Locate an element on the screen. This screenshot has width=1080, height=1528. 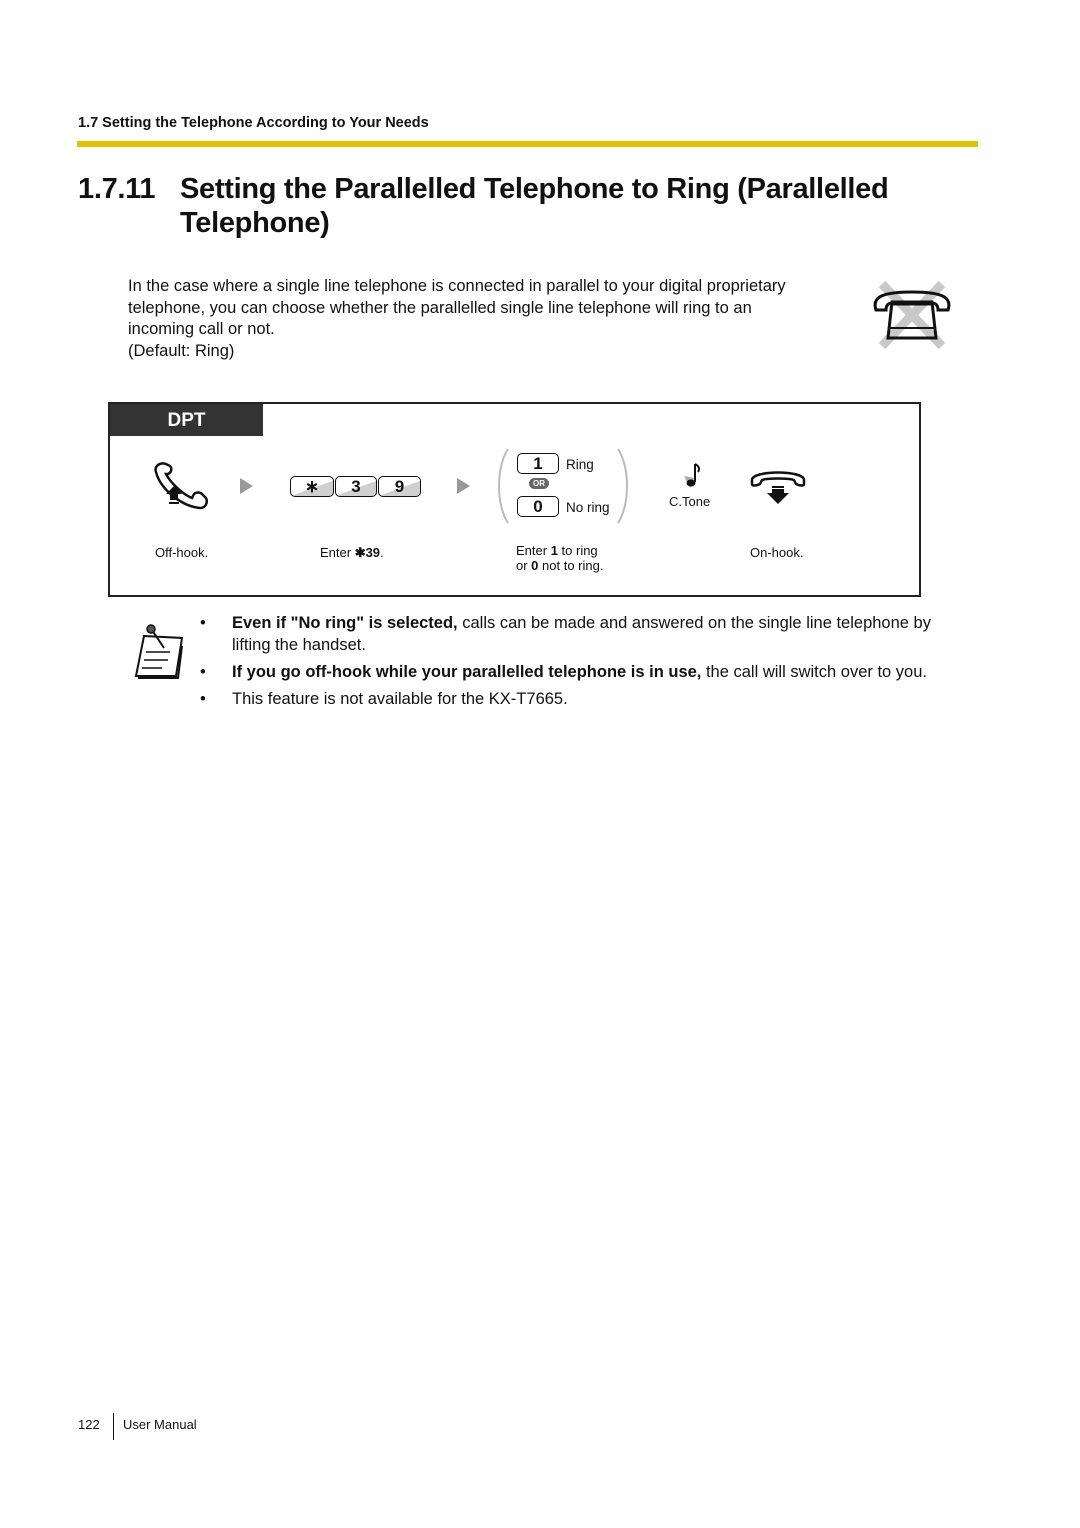
footer-label: User Manual is located at coordinates (160, 1424).